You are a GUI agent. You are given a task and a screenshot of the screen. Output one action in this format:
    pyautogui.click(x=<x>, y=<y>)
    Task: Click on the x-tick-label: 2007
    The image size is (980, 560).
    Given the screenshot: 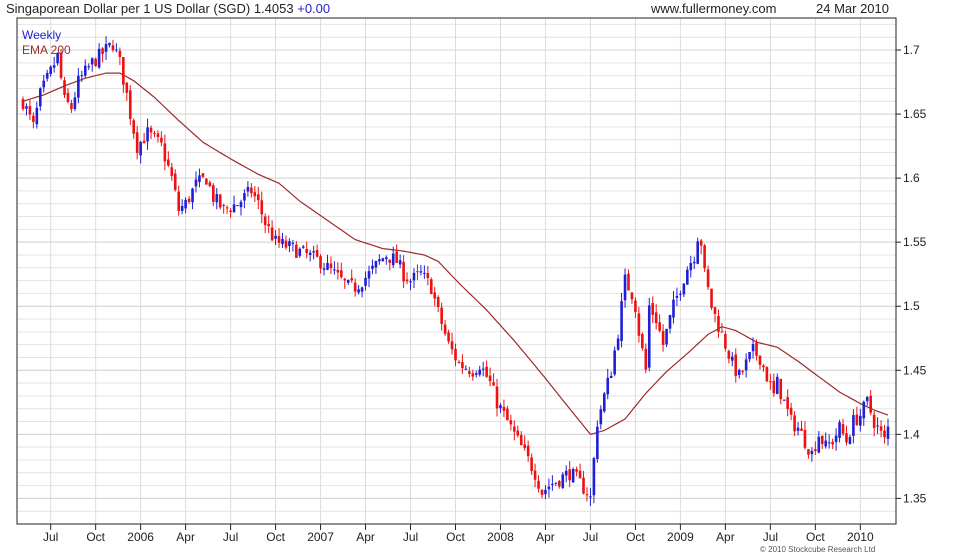 What is the action you would take?
    pyautogui.click(x=320, y=537)
    